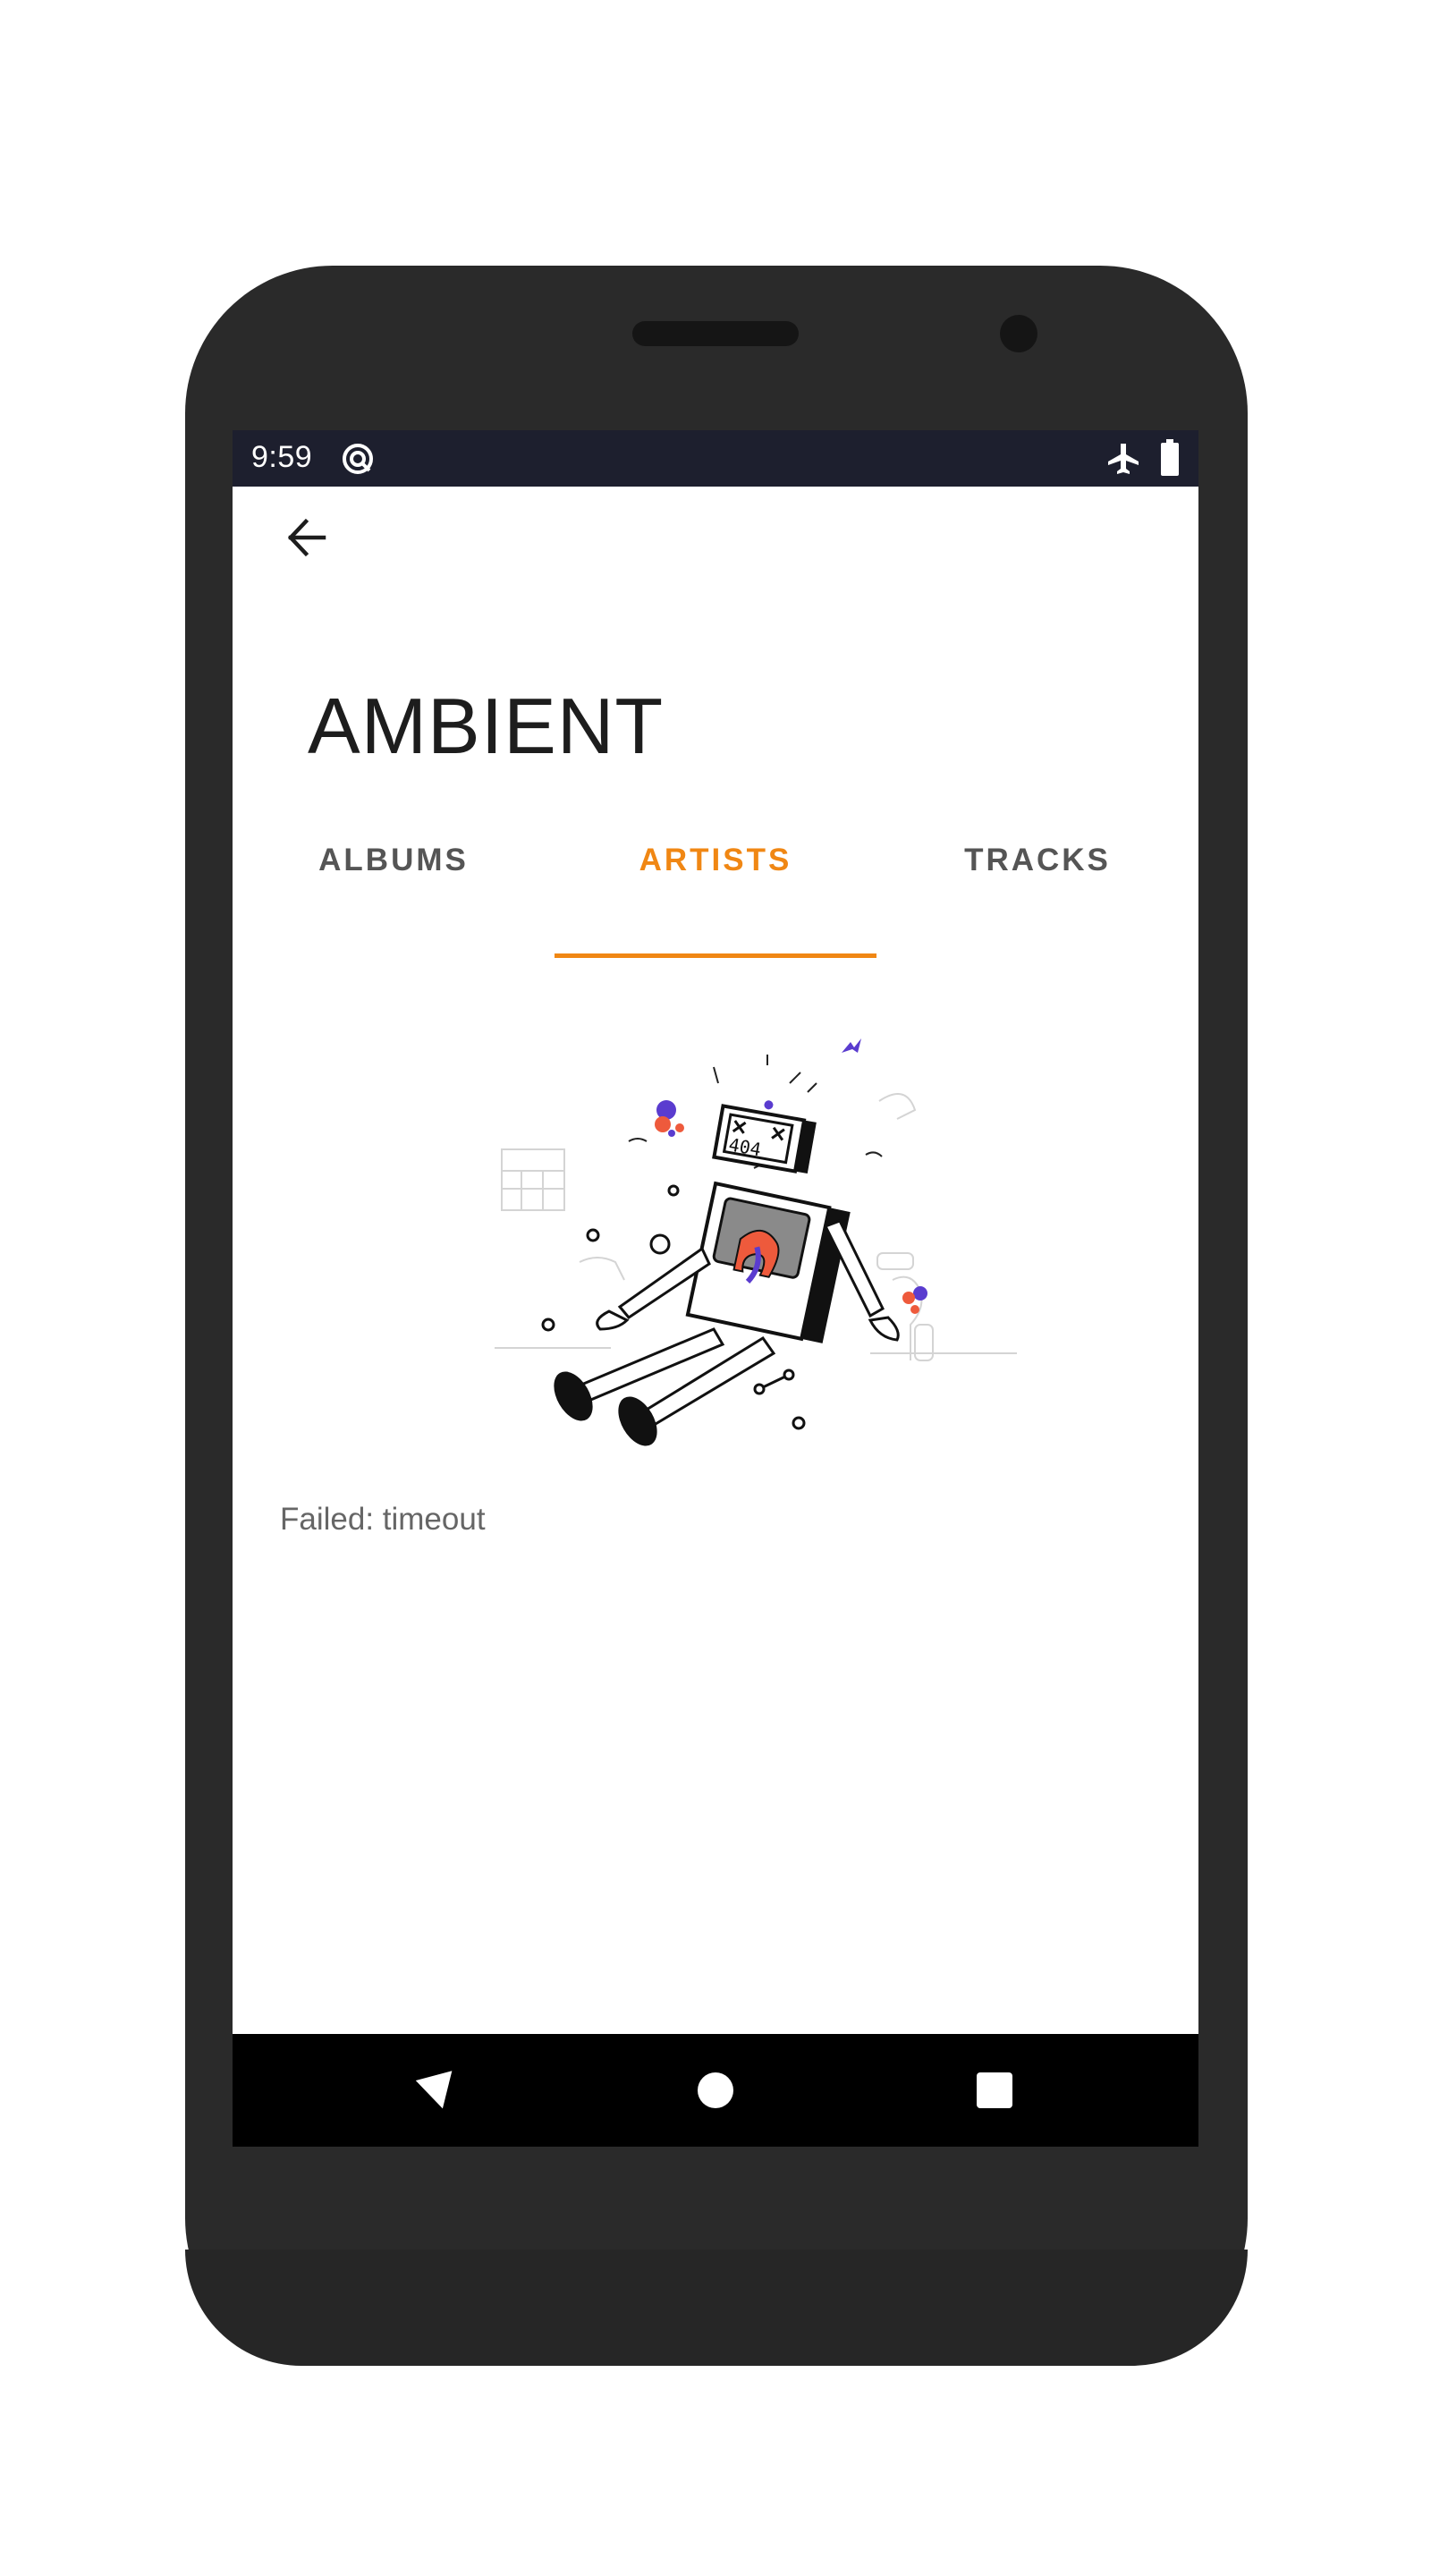  Describe the element at coordinates (716, 955) in the screenshot. I see `active-tab-indicator` at that location.